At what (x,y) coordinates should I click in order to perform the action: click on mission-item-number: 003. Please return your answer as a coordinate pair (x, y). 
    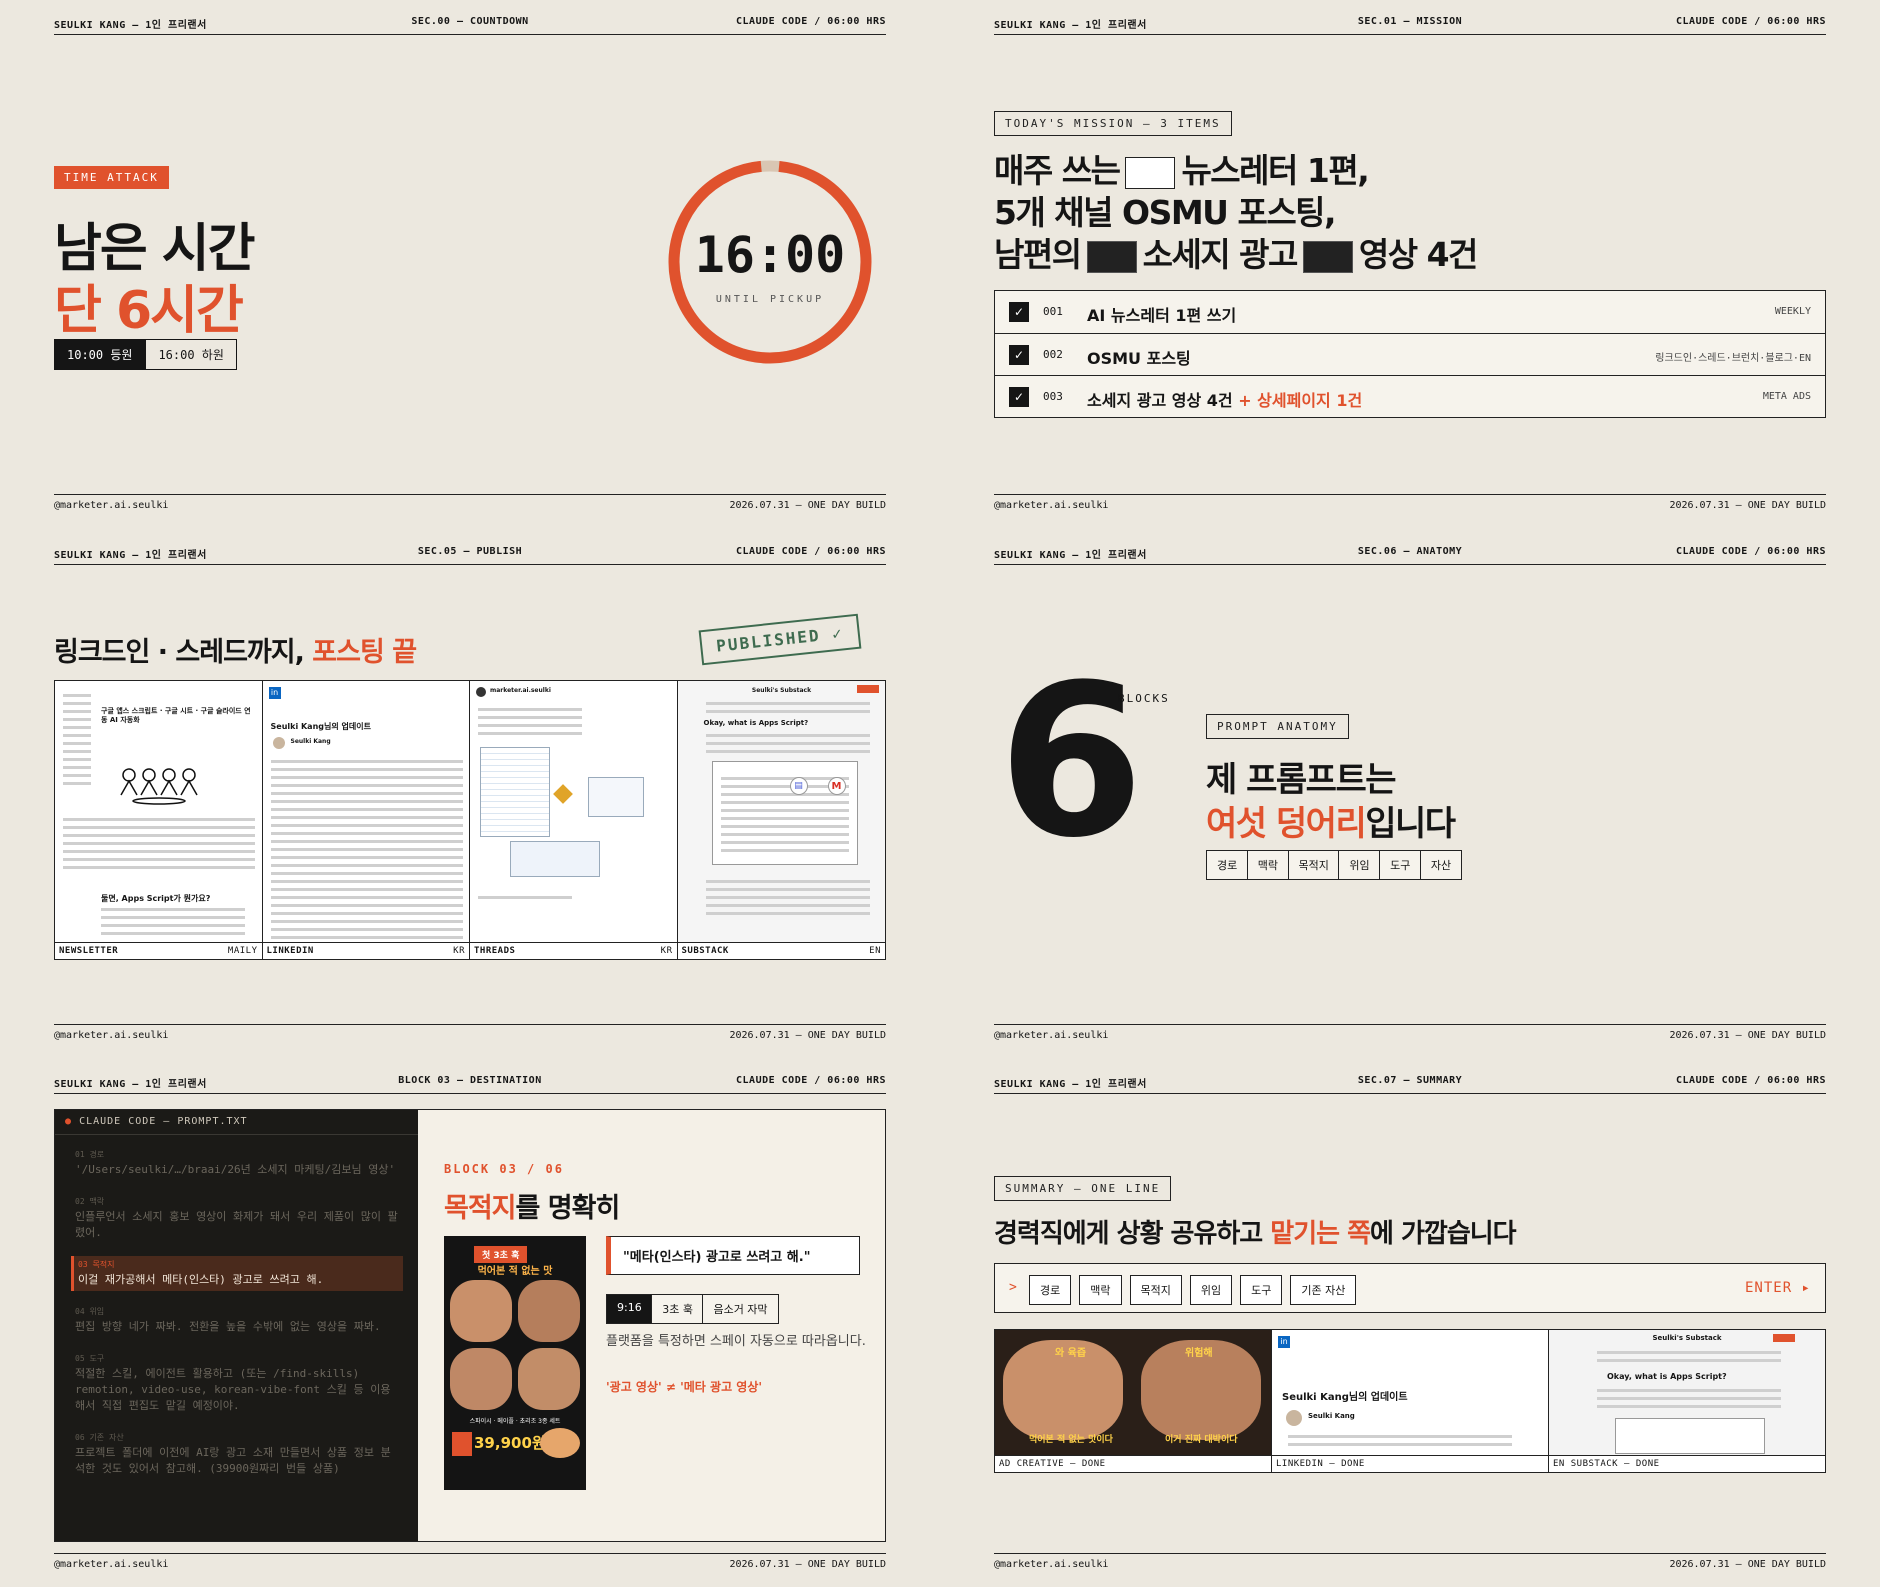
    Looking at the image, I should click on (1053, 396).